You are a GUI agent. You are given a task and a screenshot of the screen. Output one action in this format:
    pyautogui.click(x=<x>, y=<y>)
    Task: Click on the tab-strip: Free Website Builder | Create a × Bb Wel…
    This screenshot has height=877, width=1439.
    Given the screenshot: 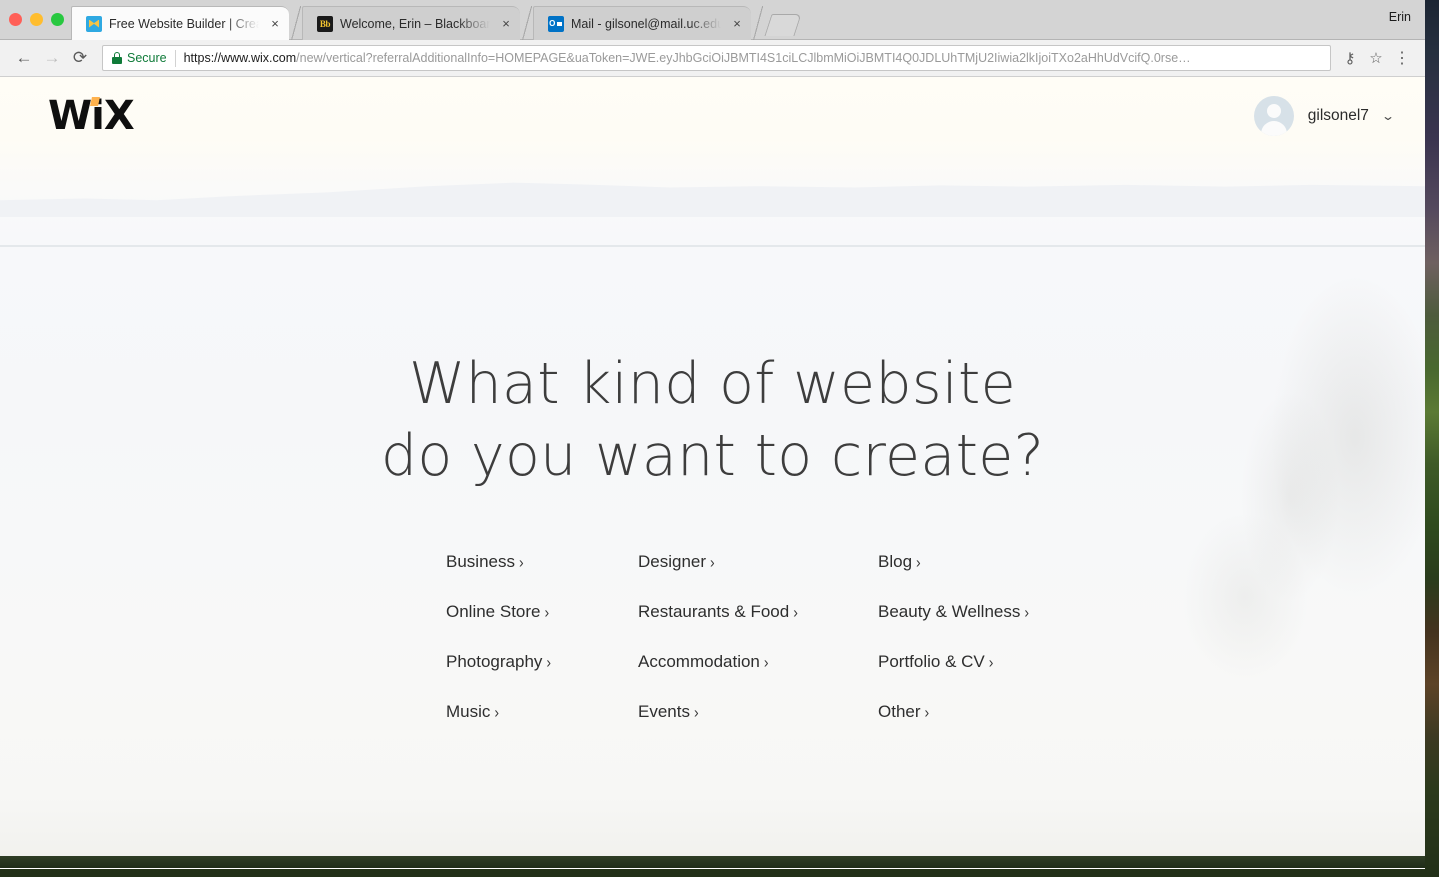 What is the action you would take?
    pyautogui.click(x=712, y=20)
    